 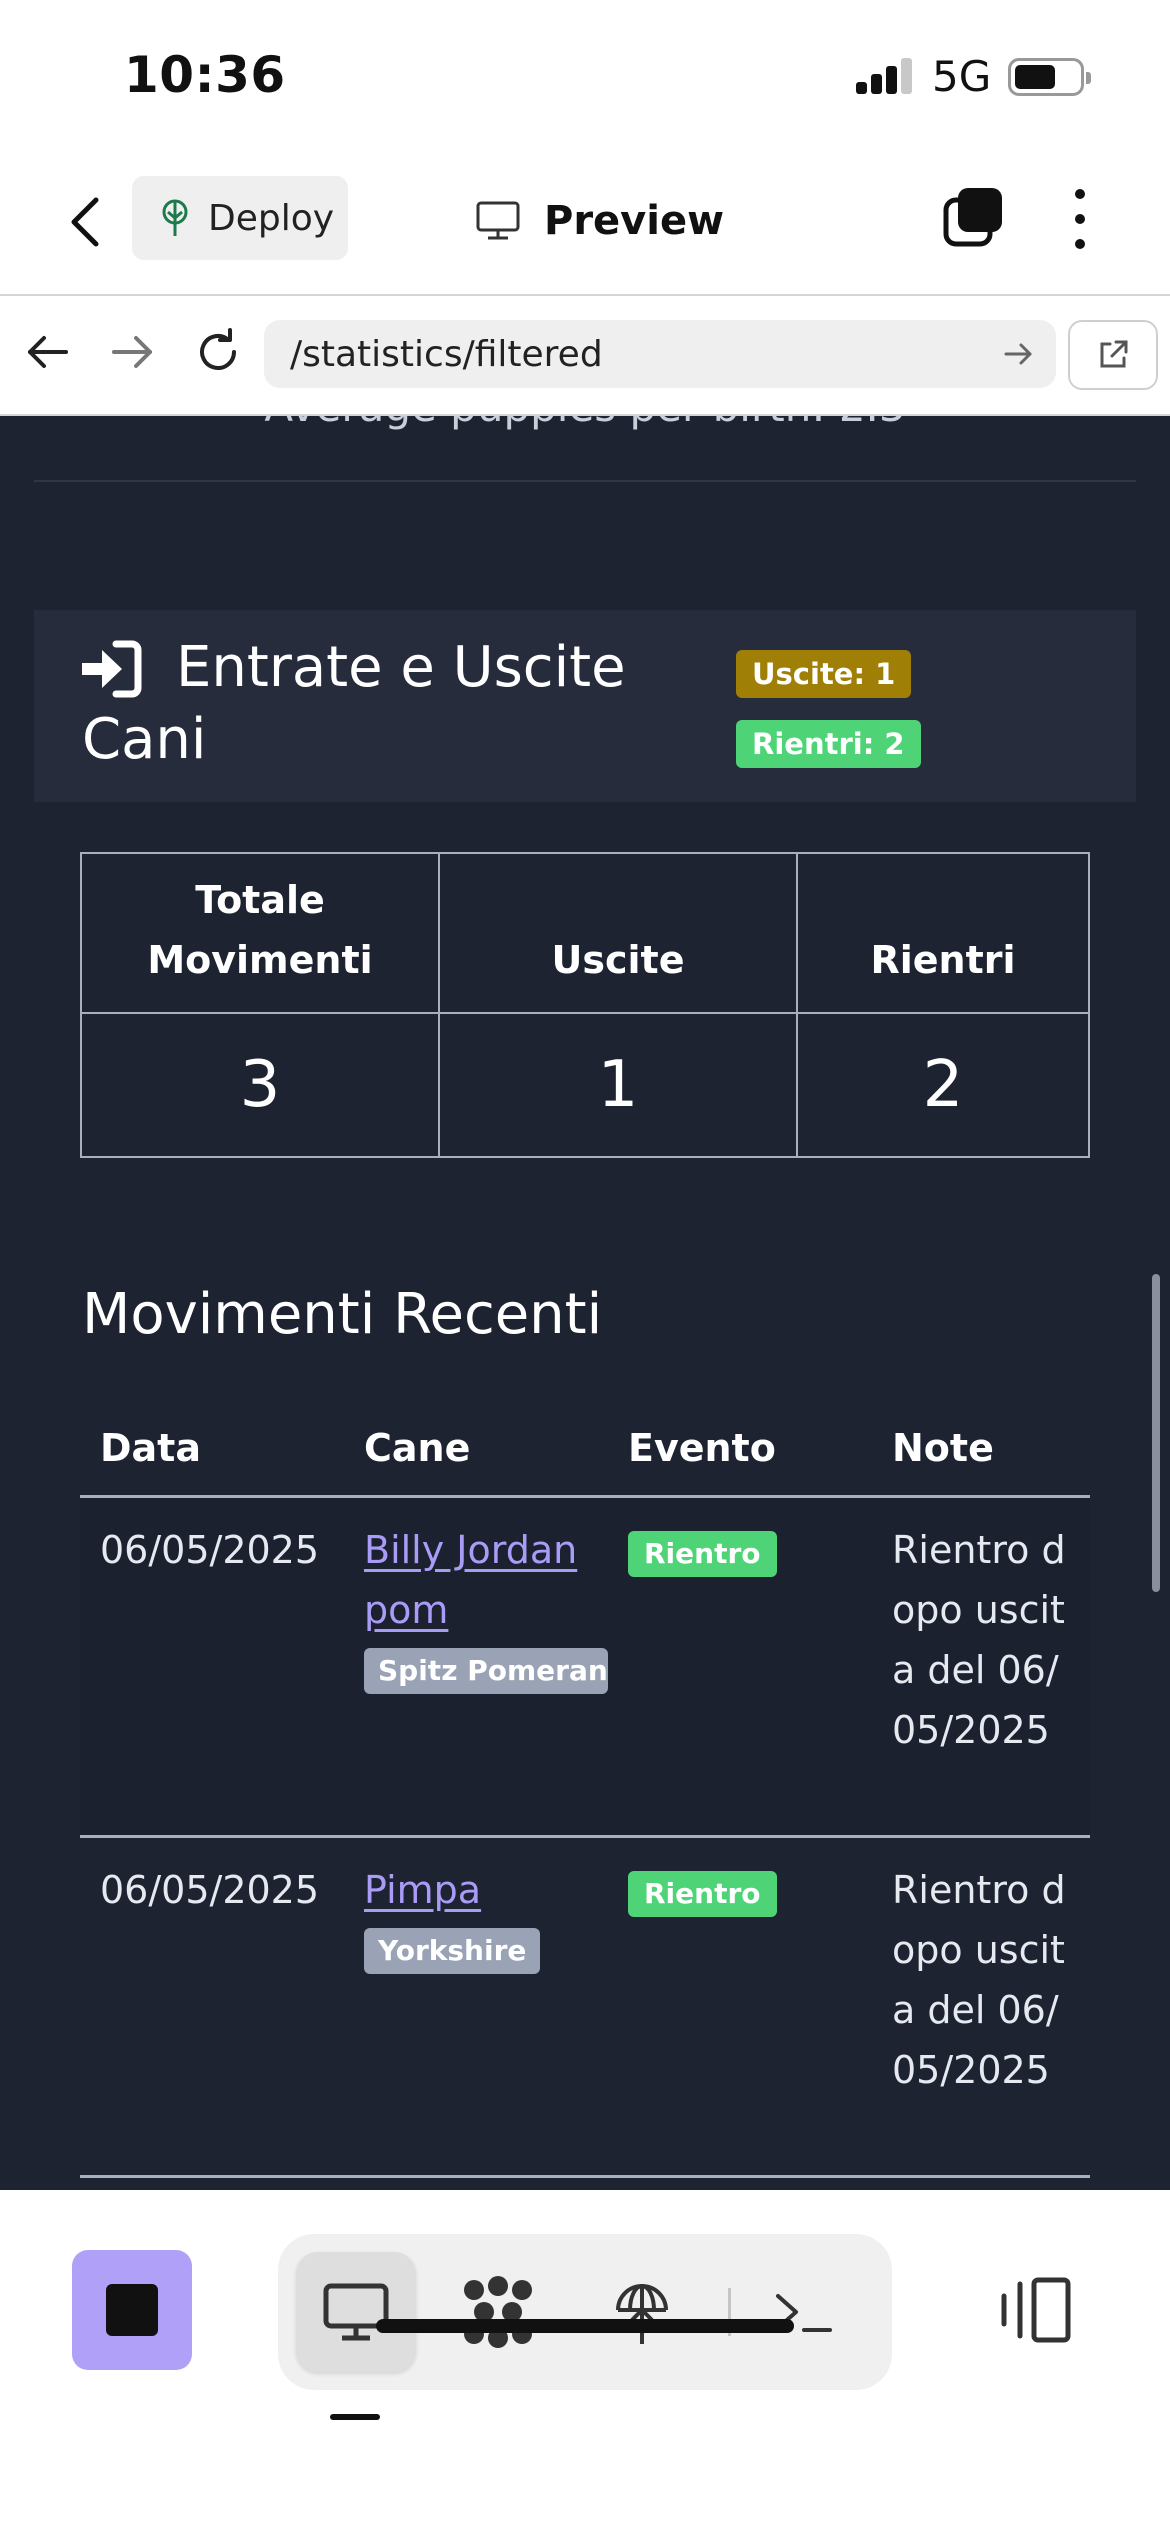 What do you see at coordinates (486, 1671) in the screenshot?
I see `breed-badge: Spitz Pomerania` at bounding box center [486, 1671].